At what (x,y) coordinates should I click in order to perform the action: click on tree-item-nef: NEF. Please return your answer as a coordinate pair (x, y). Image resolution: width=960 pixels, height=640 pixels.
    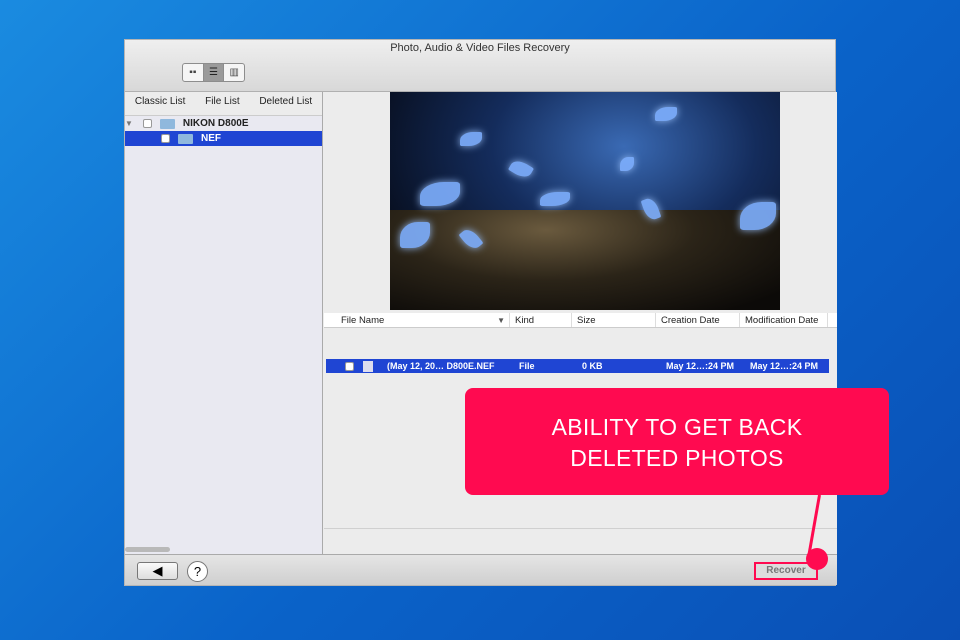
    Looking at the image, I should click on (223, 138).